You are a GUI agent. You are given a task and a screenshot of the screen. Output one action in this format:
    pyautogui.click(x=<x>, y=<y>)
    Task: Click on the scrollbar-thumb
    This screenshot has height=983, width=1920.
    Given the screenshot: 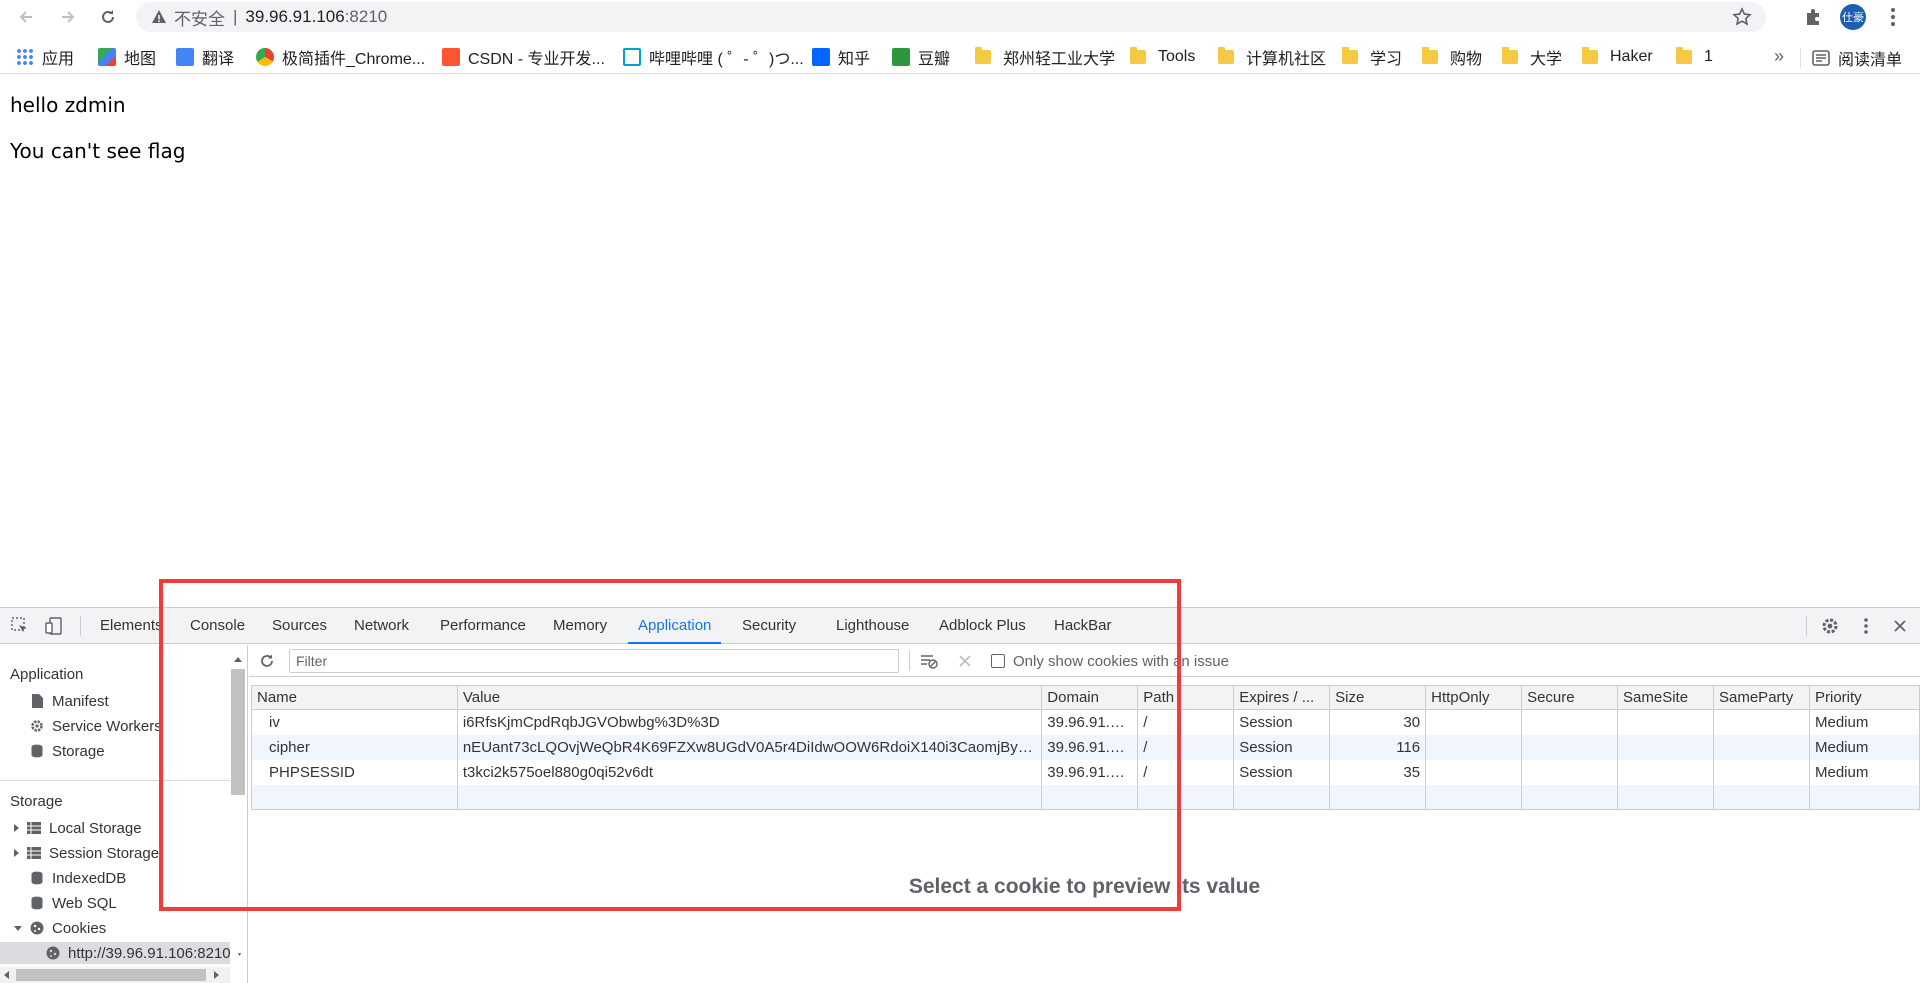 What is the action you would take?
    pyautogui.click(x=111, y=975)
    